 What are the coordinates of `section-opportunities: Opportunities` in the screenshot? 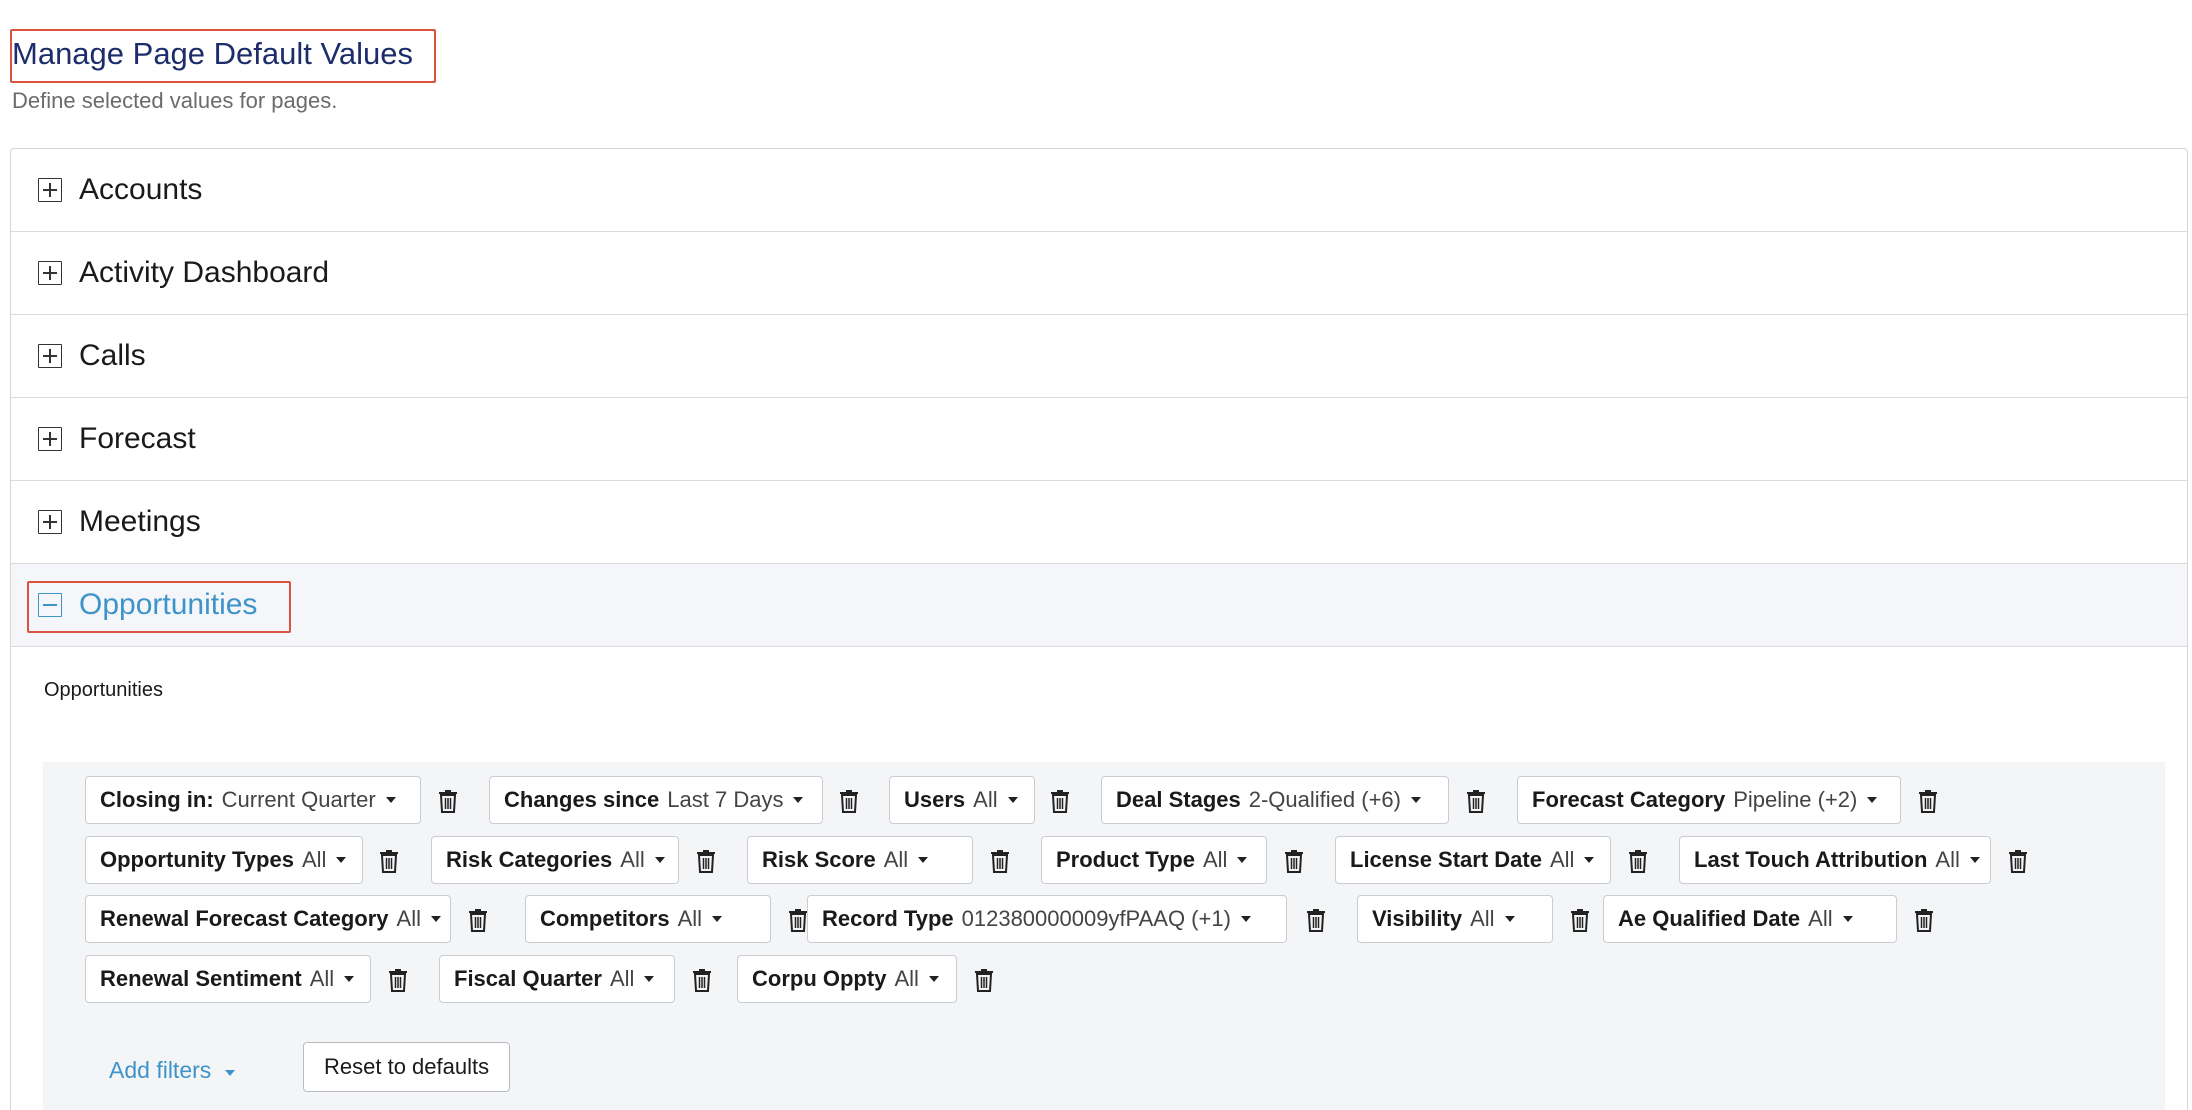 It's located at (1099, 605).